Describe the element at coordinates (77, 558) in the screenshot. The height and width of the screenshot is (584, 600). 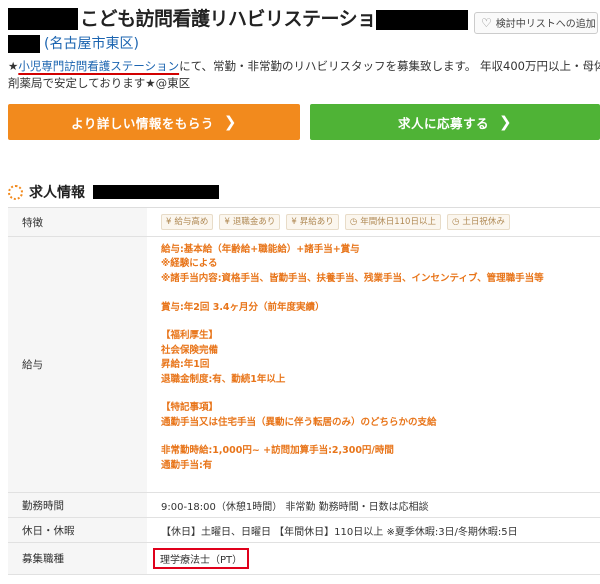
I see `row-label: 募集職種` at that location.